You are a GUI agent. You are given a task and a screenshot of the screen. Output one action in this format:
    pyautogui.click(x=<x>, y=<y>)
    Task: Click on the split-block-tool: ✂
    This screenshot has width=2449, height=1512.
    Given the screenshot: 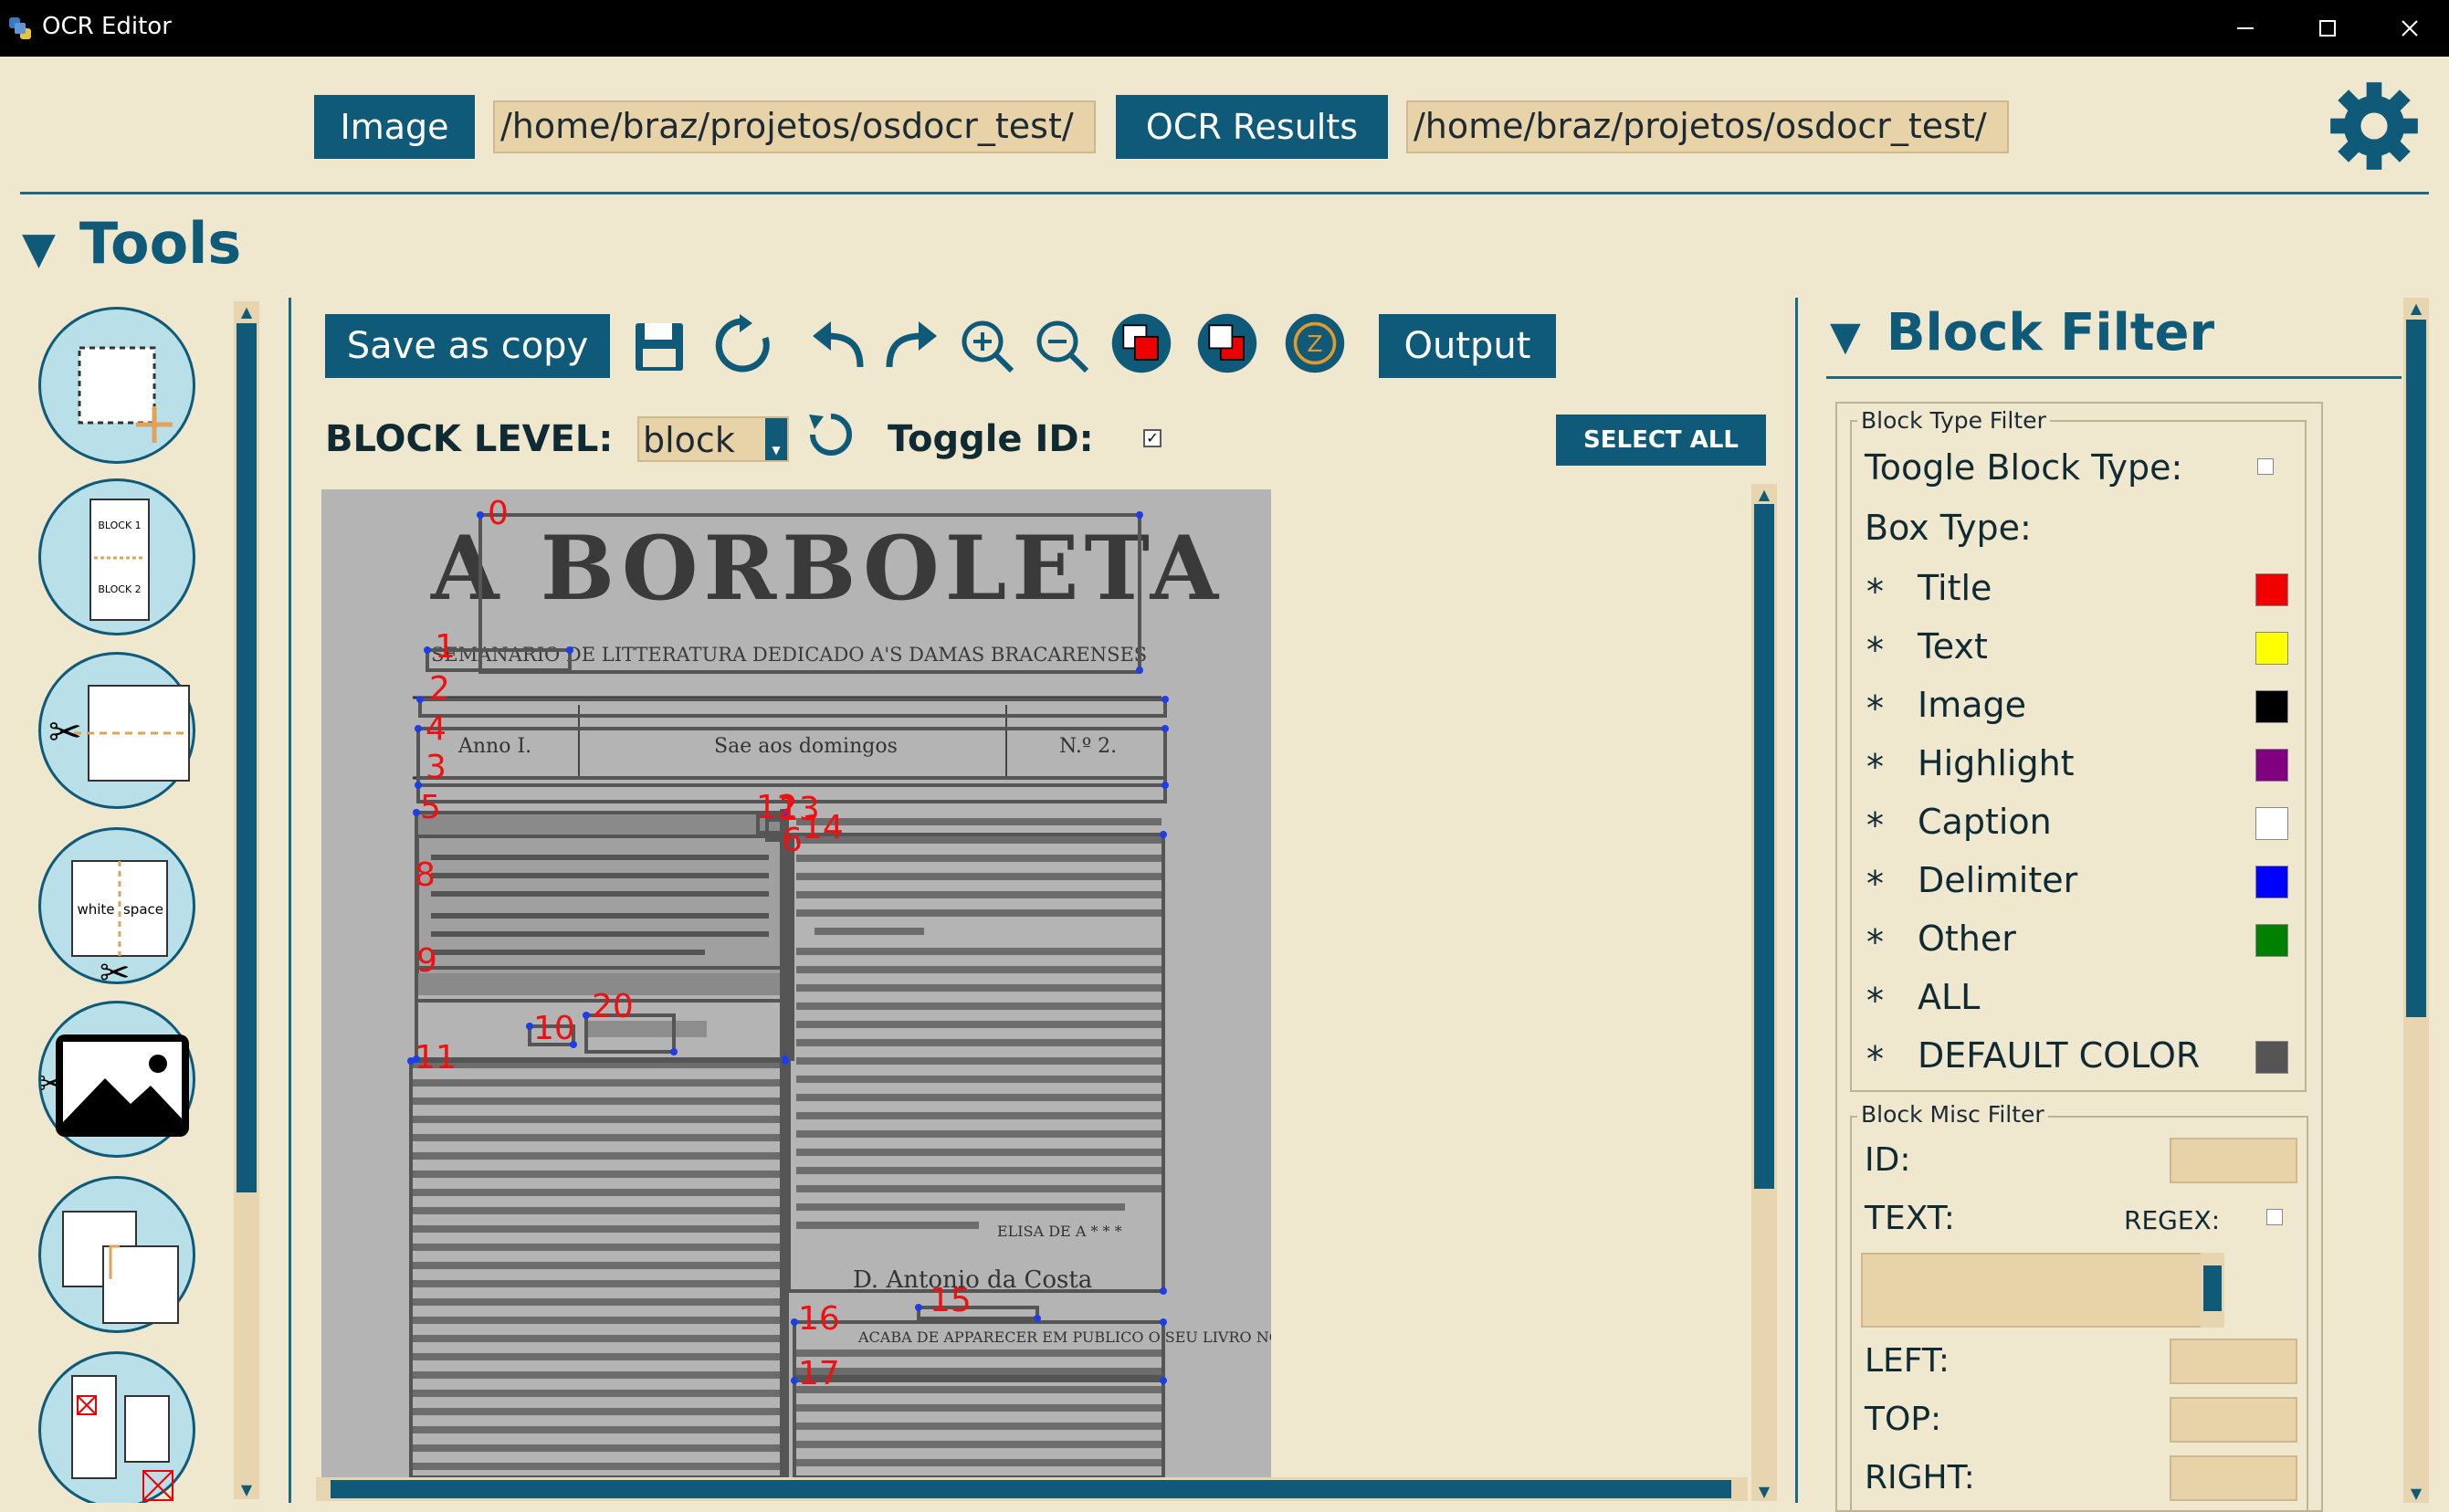 What is the action you would take?
    pyautogui.click(x=116, y=730)
    